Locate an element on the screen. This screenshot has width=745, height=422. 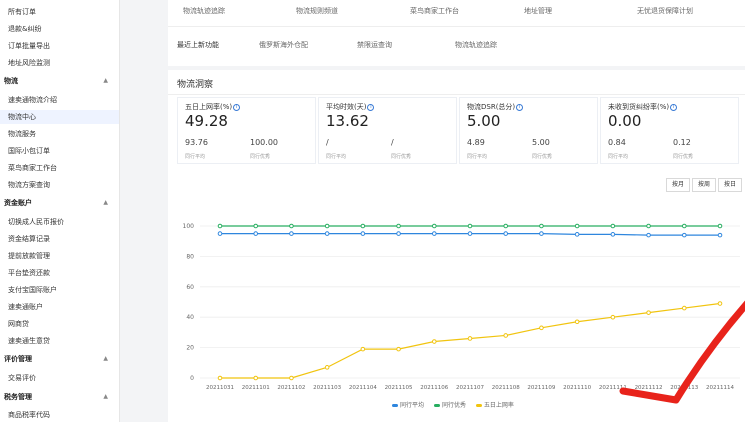
sidebar-item-early-release: 提前放款管理 is located at coordinates (29, 256).